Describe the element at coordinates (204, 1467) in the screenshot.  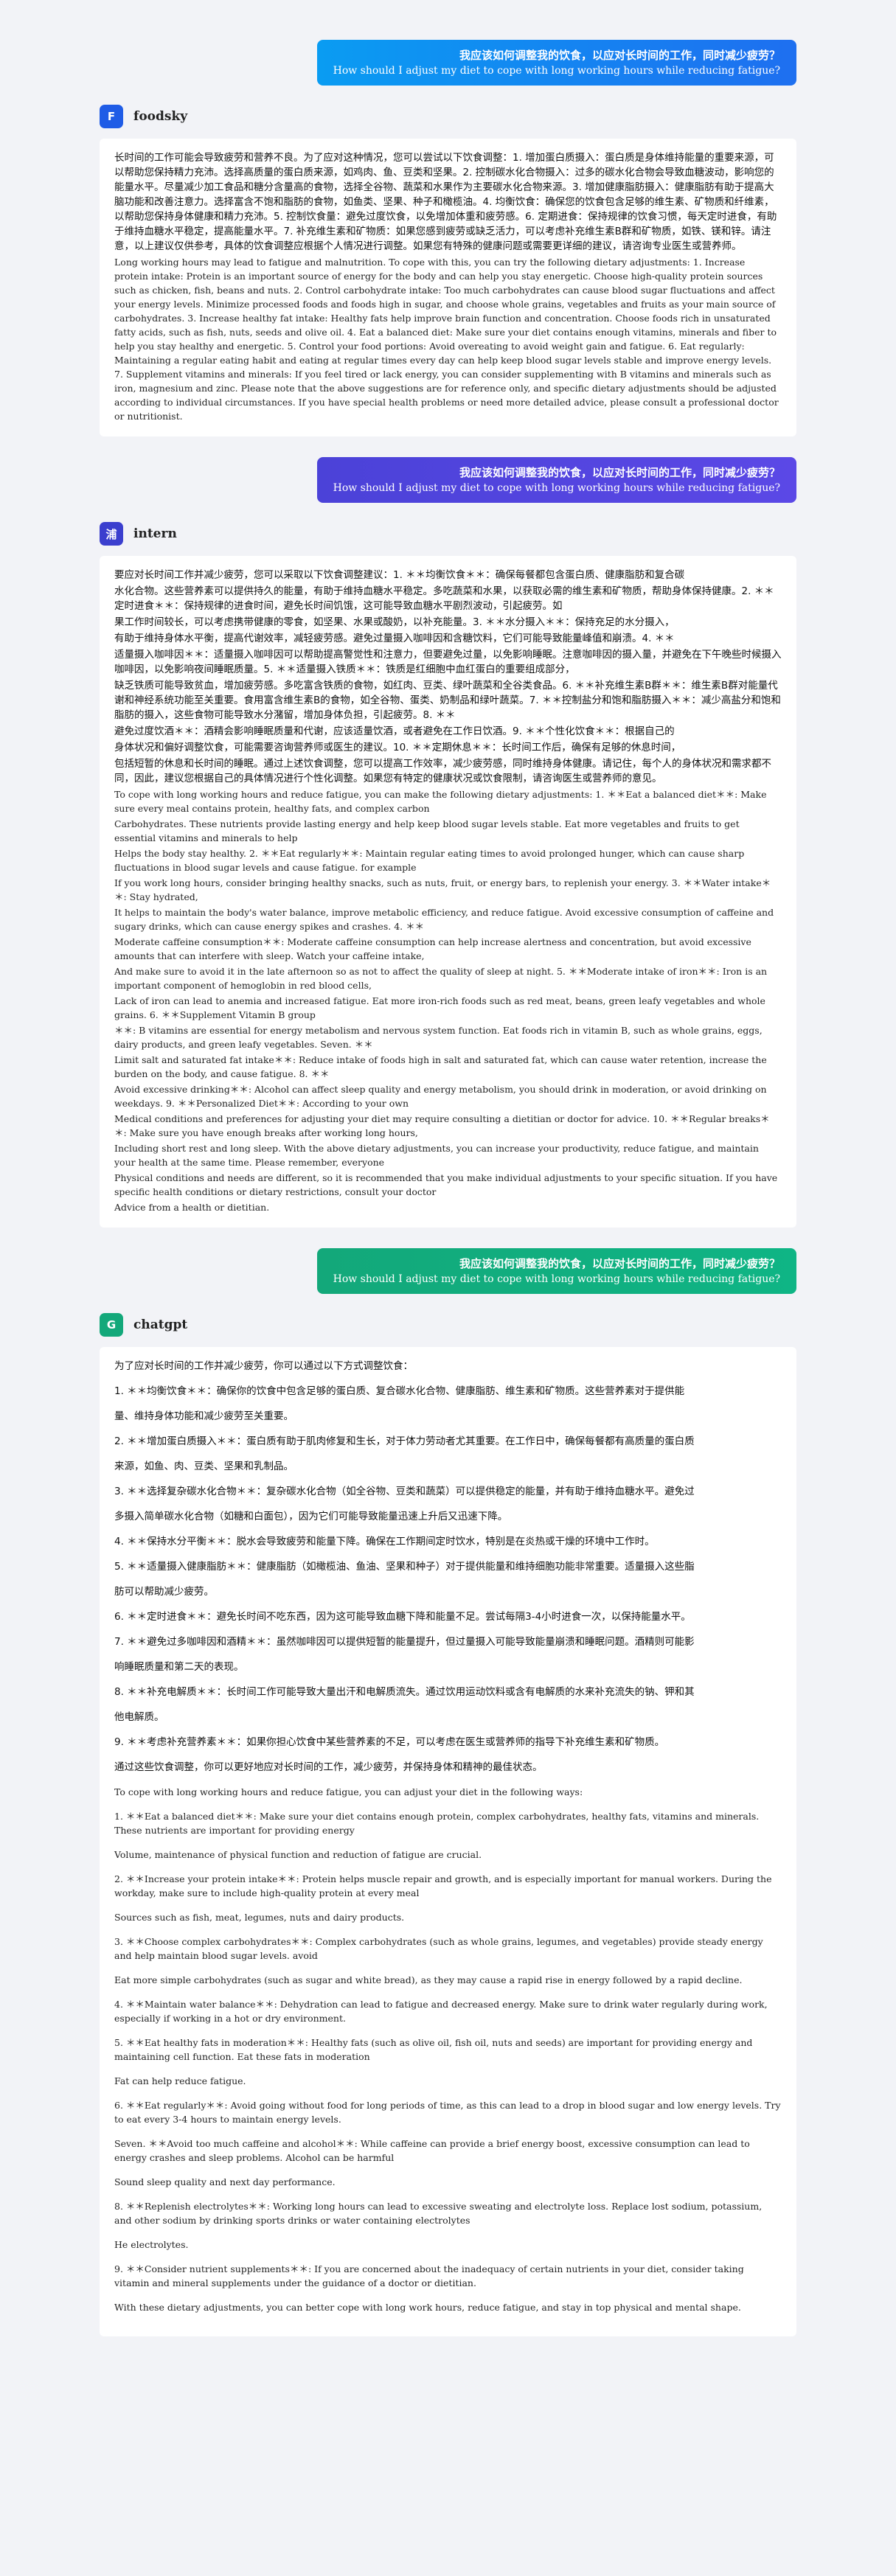
I see `answer-zh-line: 来源，如鱼、肉、豆类、坚果和乳制品。` at that location.